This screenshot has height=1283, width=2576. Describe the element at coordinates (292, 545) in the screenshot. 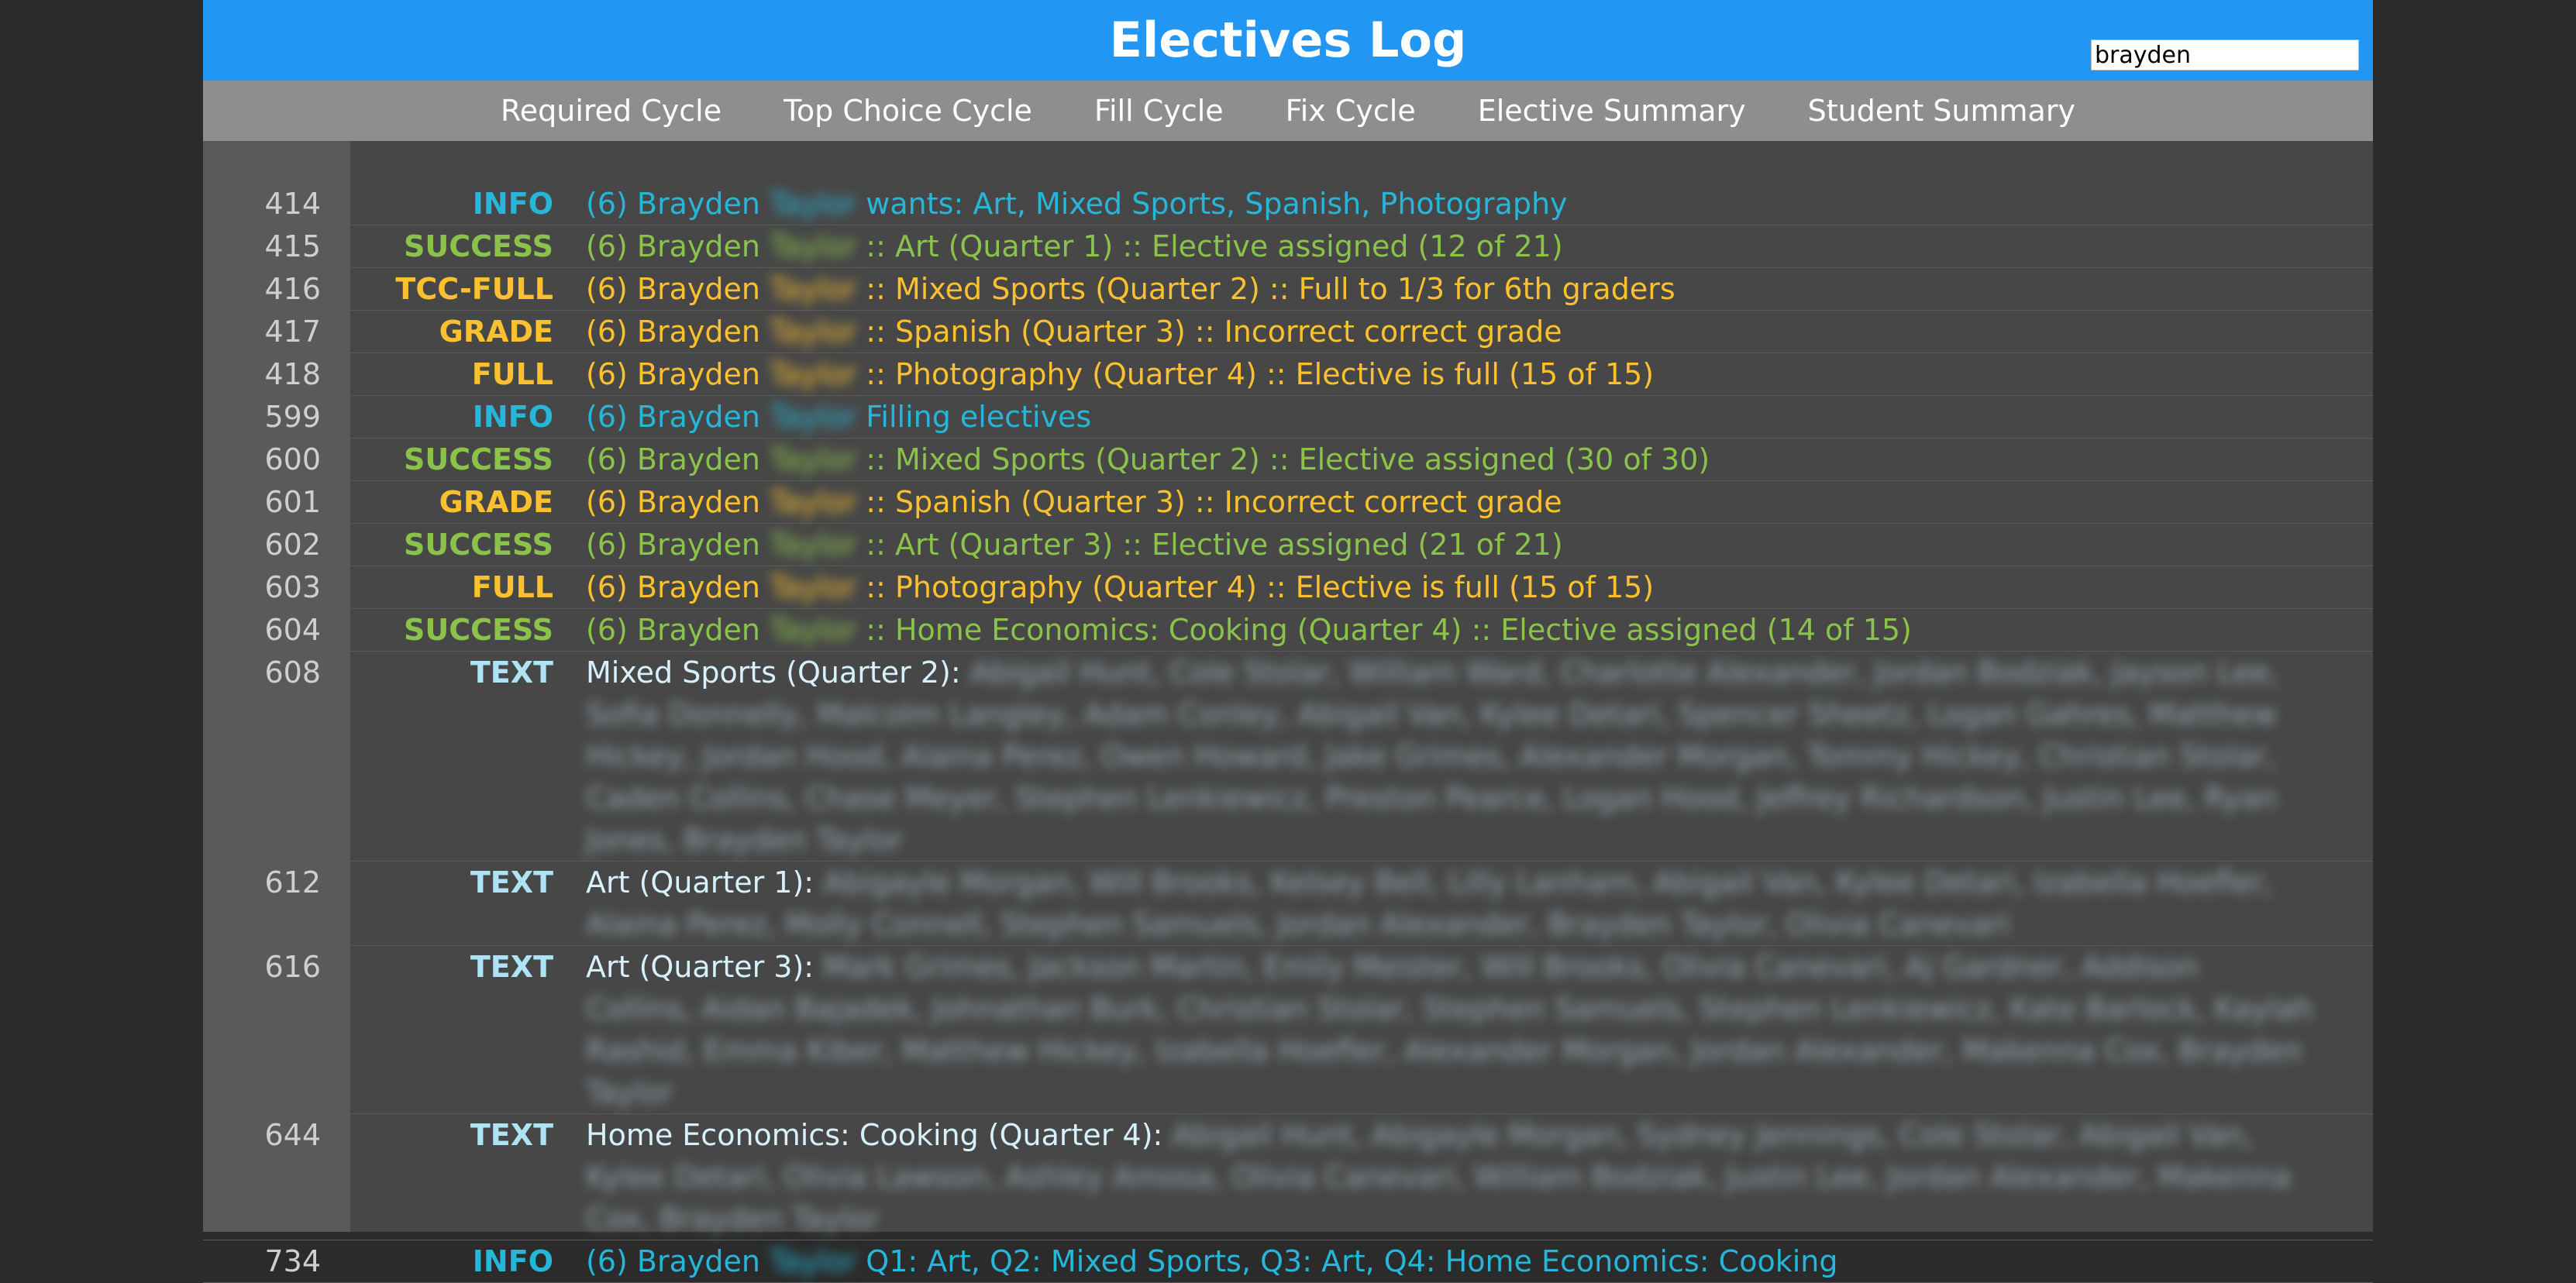

I see `line-number: 602` at that location.